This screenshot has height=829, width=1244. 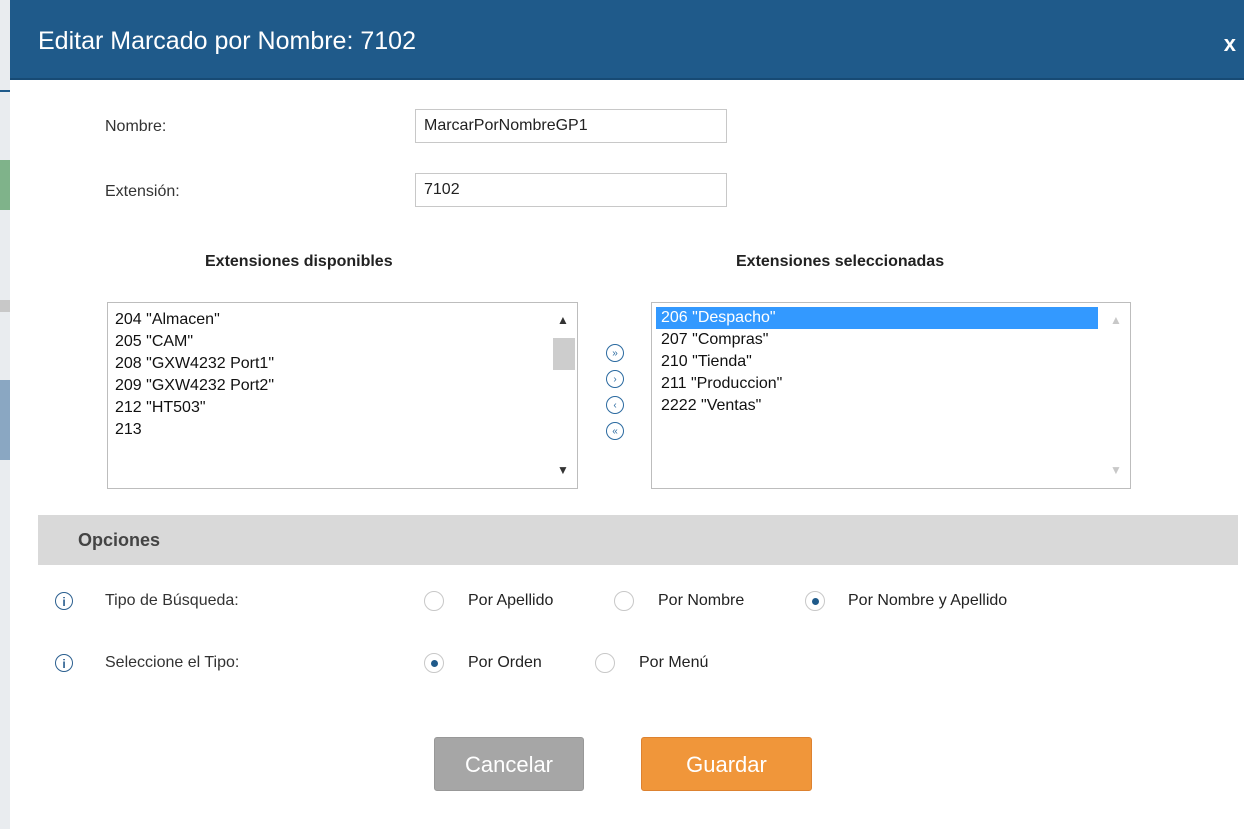 What do you see at coordinates (877, 318) in the screenshot?
I see `list-item: 206 "Despacho"` at bounding box center [877, 318].